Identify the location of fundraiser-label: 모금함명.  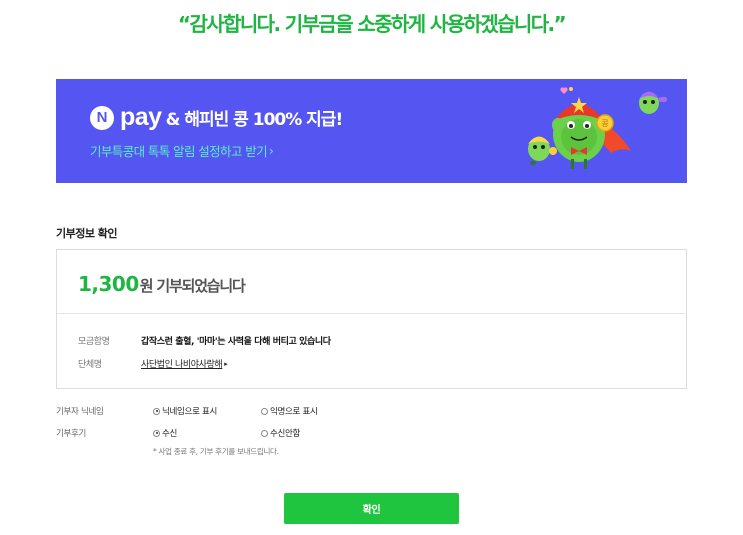
(94, 342).